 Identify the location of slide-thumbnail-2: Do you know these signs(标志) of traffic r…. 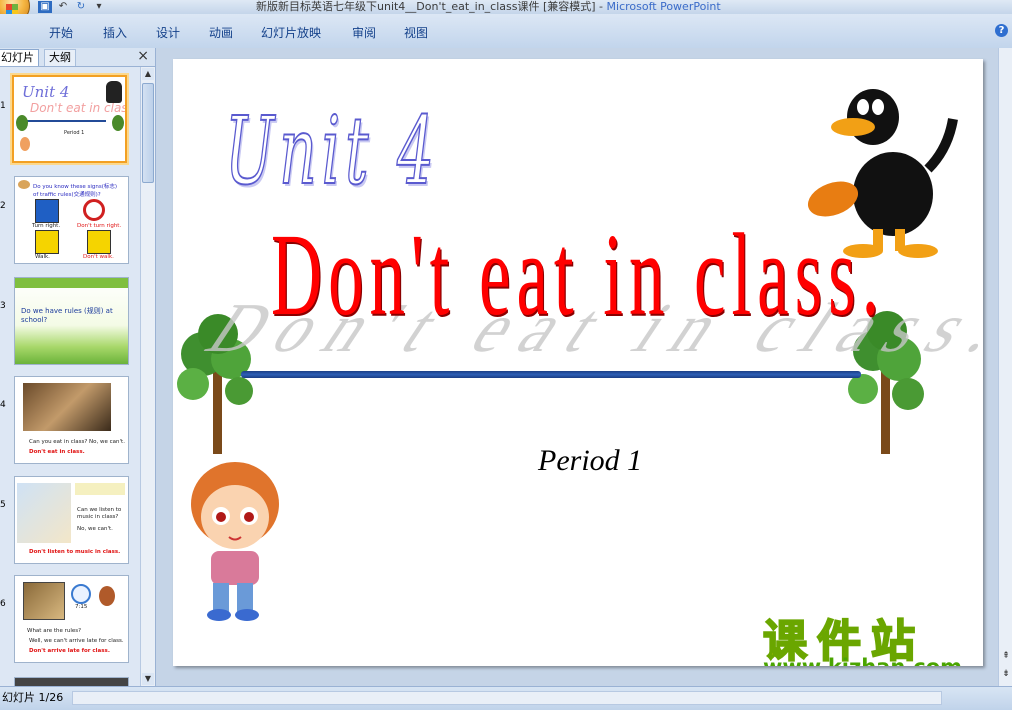
(71, 220).